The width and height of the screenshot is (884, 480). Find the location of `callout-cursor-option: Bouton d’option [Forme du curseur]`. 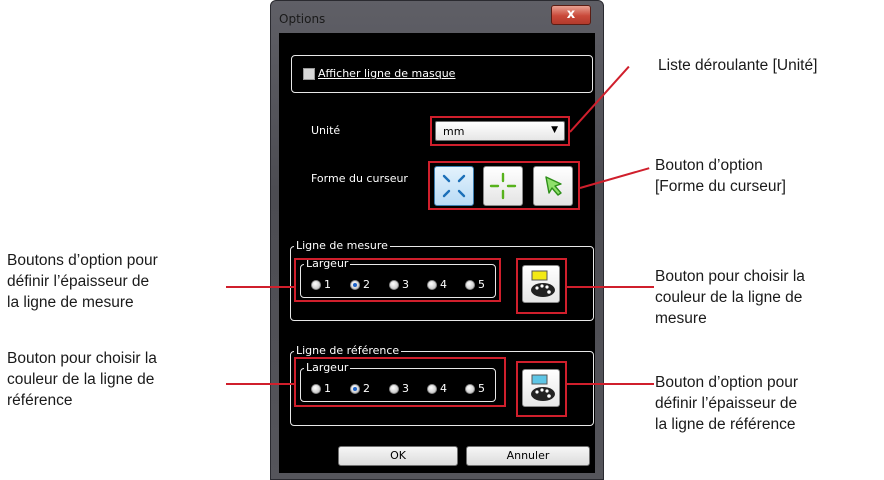

callout-cursor-option: Bouton d’option [Forme du curseur] is located at coordinates (720, 176).